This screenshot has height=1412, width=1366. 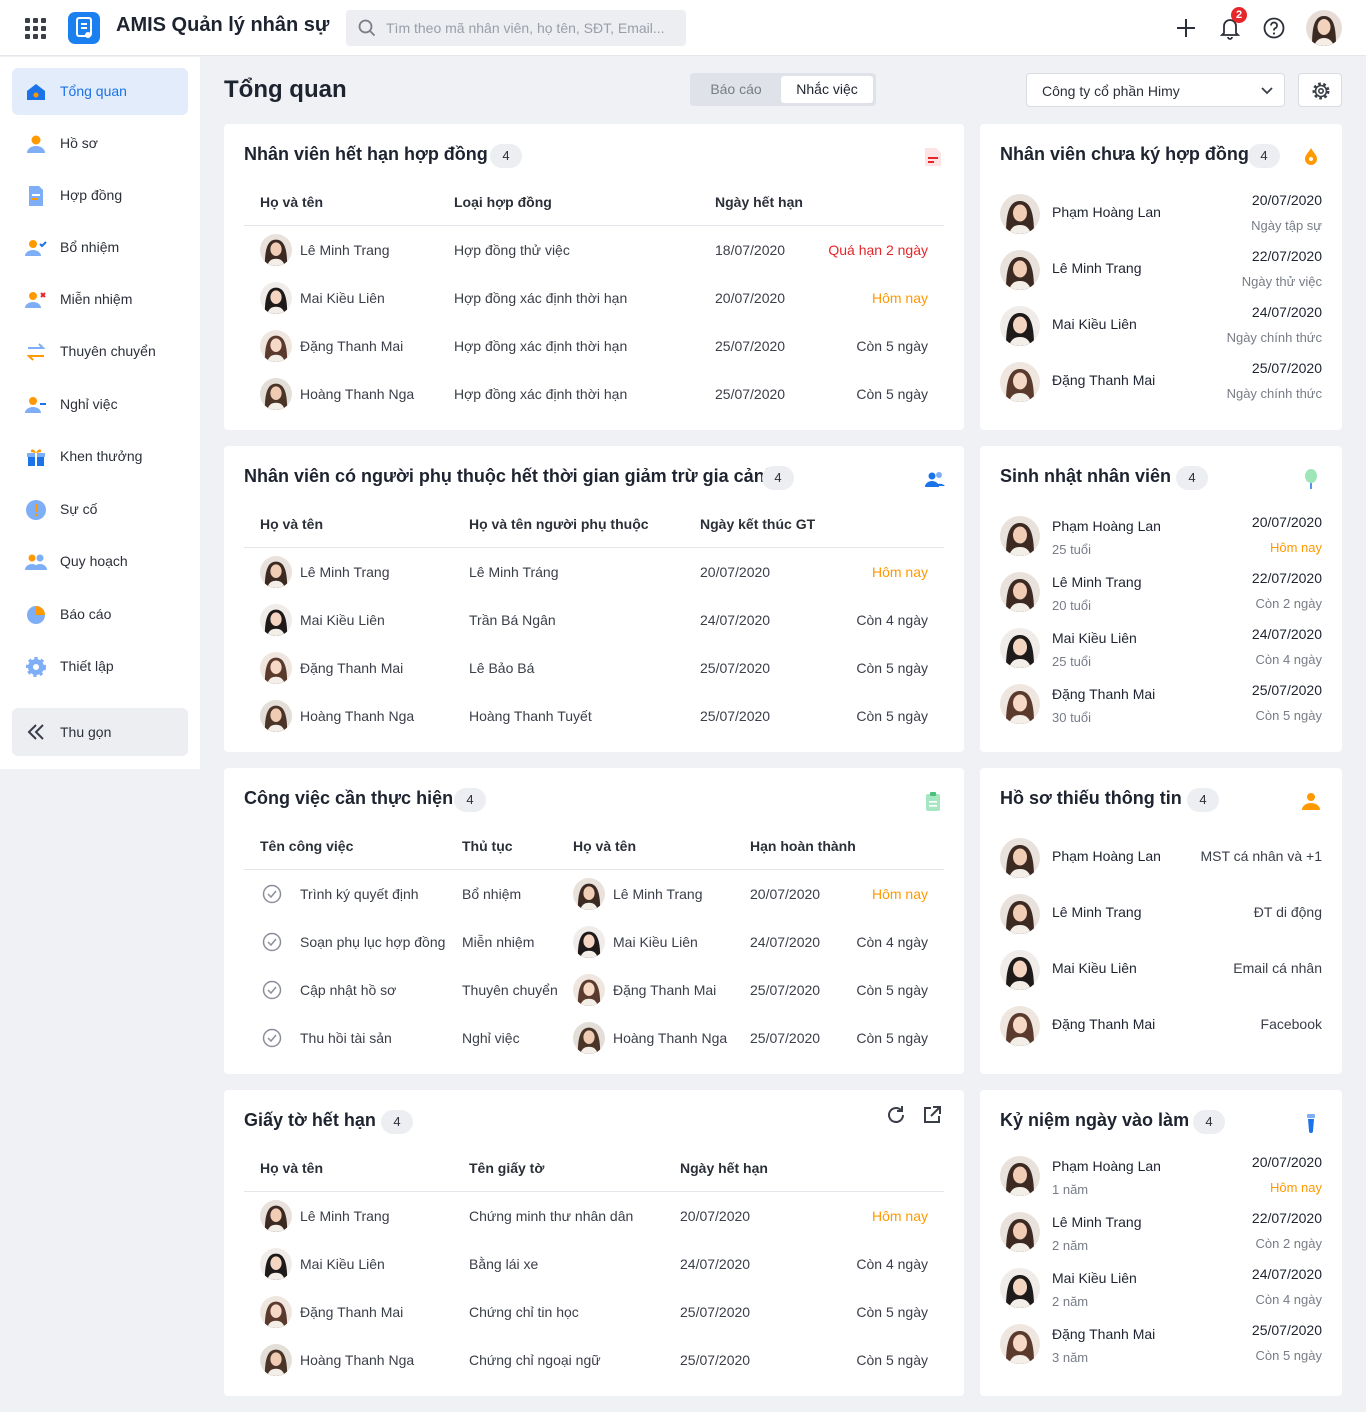 I want to click on sidebar-item-planning: Quy hoạch, so click(x=100, y=561).